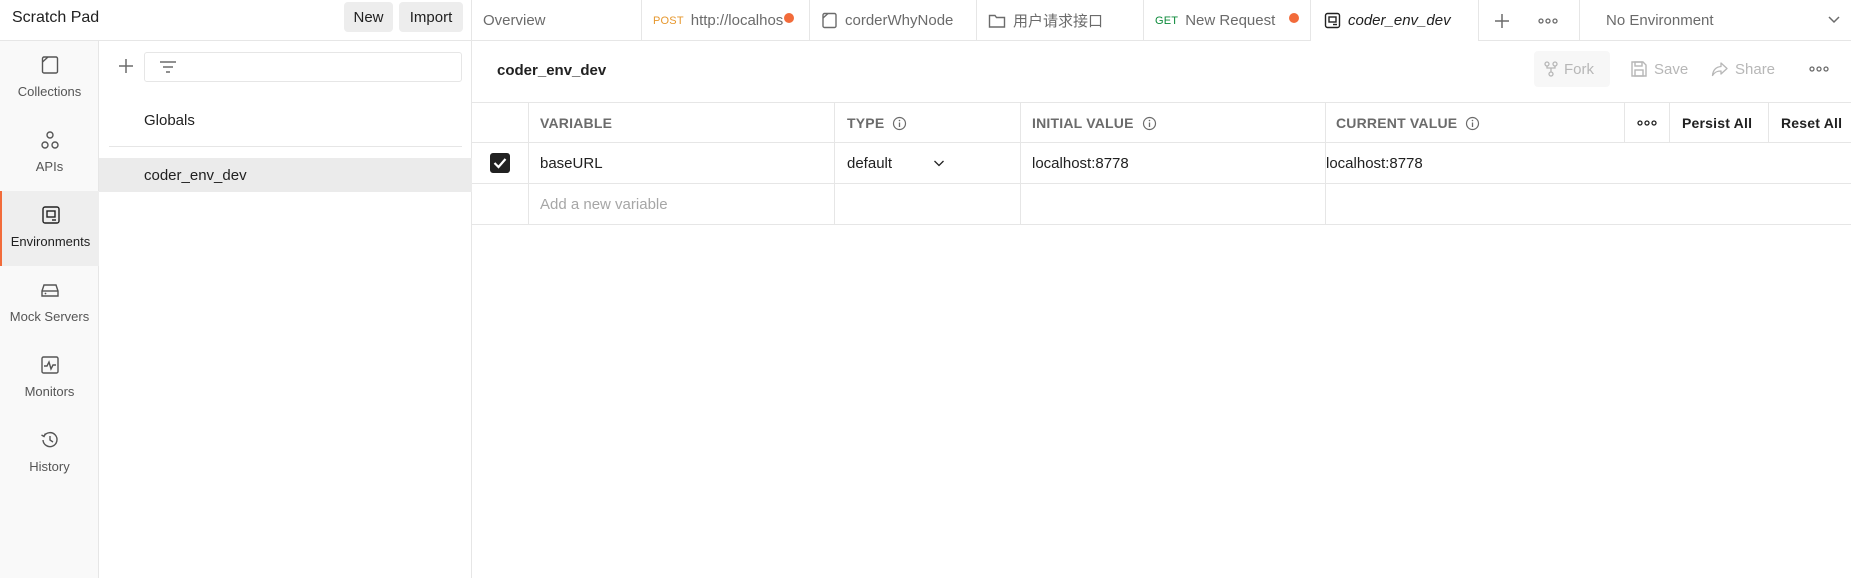 The height and width of the screenshot is (578, 1851). Describe the element at coordinates (431, 17) in the screenshot. I see `import-button: Import` at that location.